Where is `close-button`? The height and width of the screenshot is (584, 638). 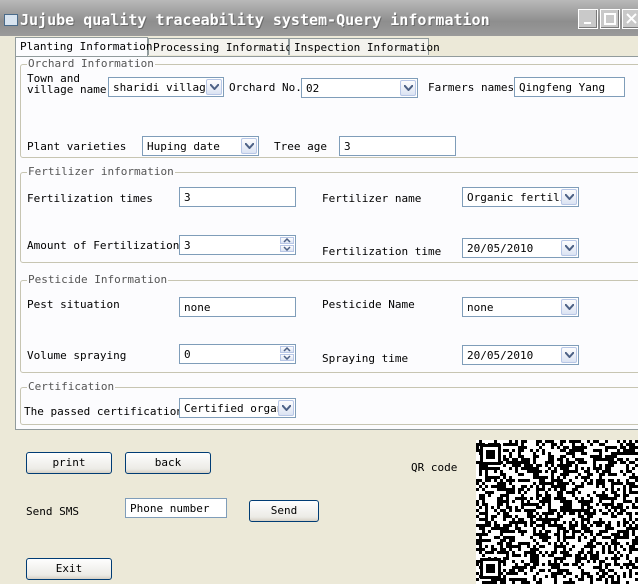
close-button is located at coordinates (630, 19).